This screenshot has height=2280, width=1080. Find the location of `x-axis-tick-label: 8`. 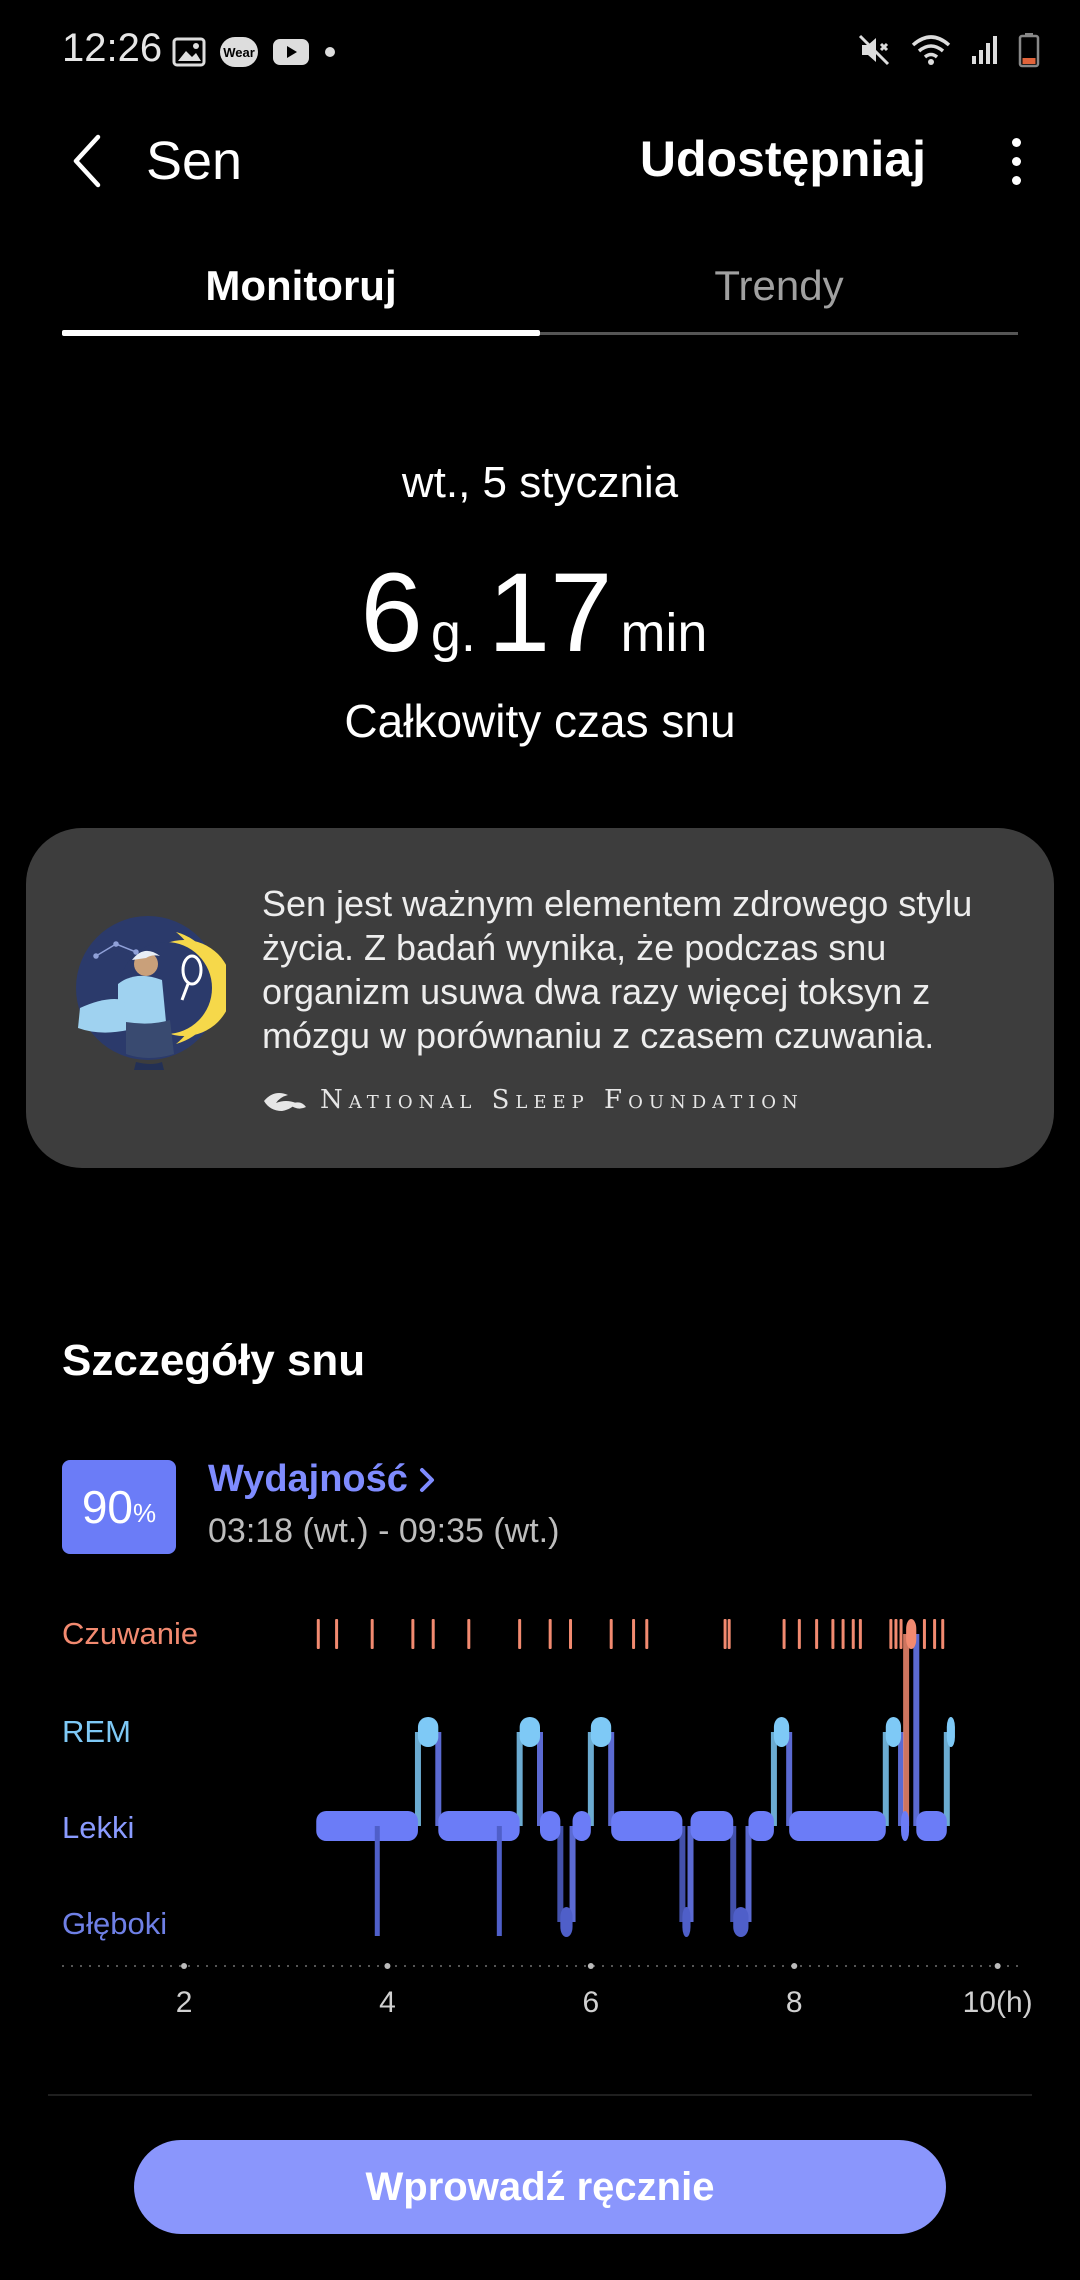

x-axis-tick-label: 8 is located at coordinates (794, 2002).